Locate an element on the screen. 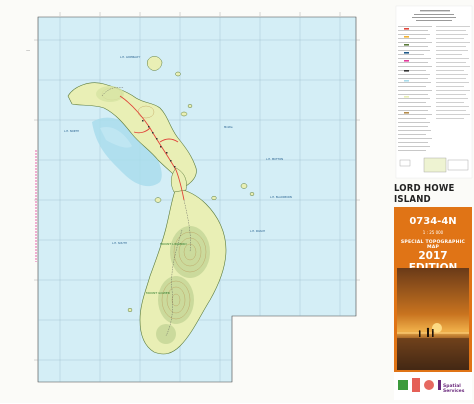 Image resolution: width=474 pixels, height=404 pixels. left-margin-label: │ is located at coordinates (28, 51).